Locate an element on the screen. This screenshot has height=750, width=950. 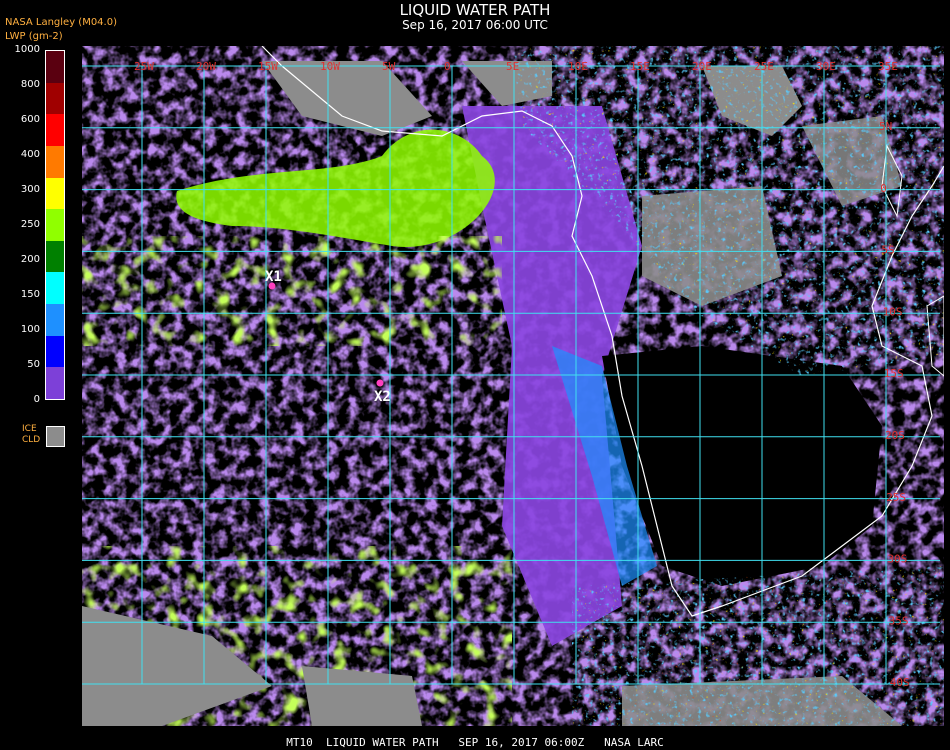
ice-label-line1: ICE is located at coordinates (29, 429).